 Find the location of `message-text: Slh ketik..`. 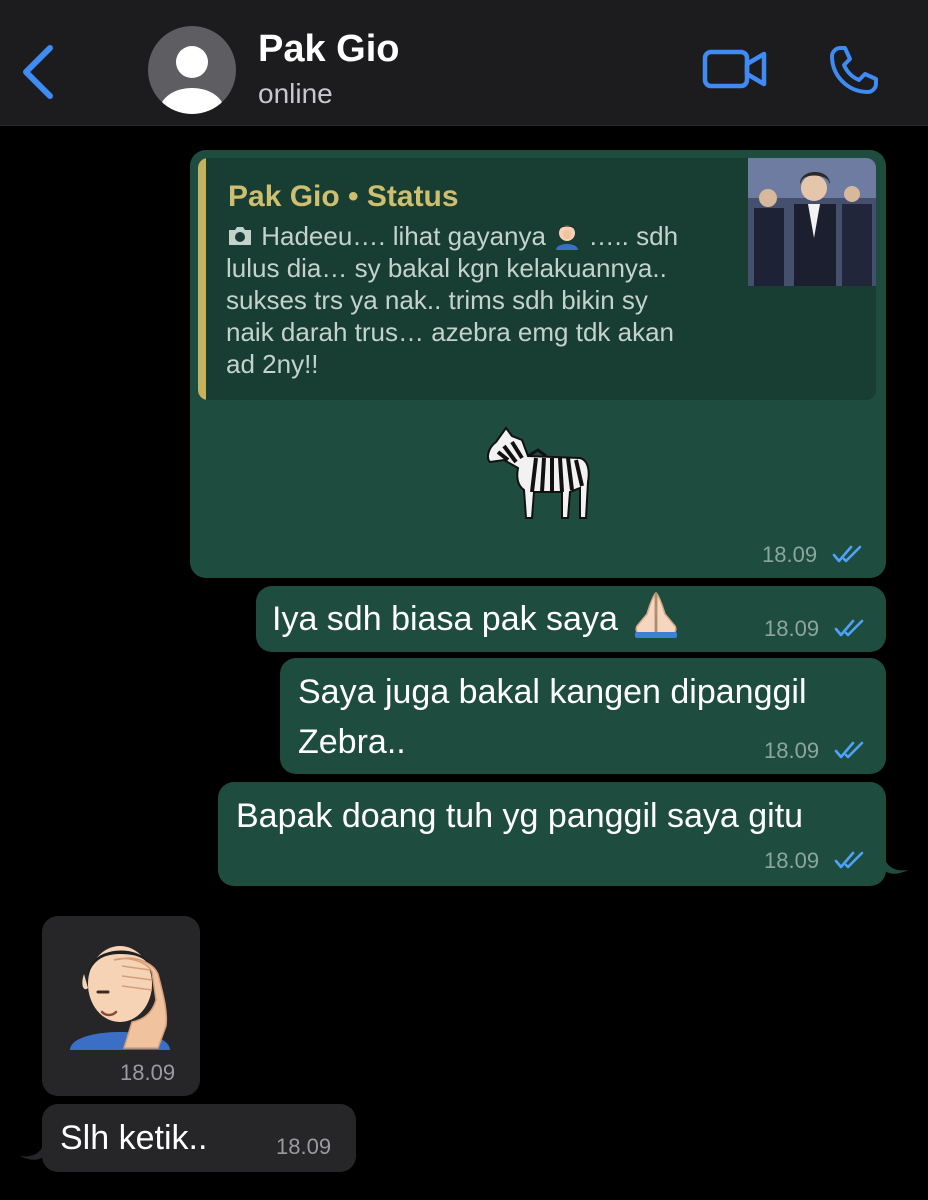

message-text: Slh ketik.. is located at coordinates (134, 1138).